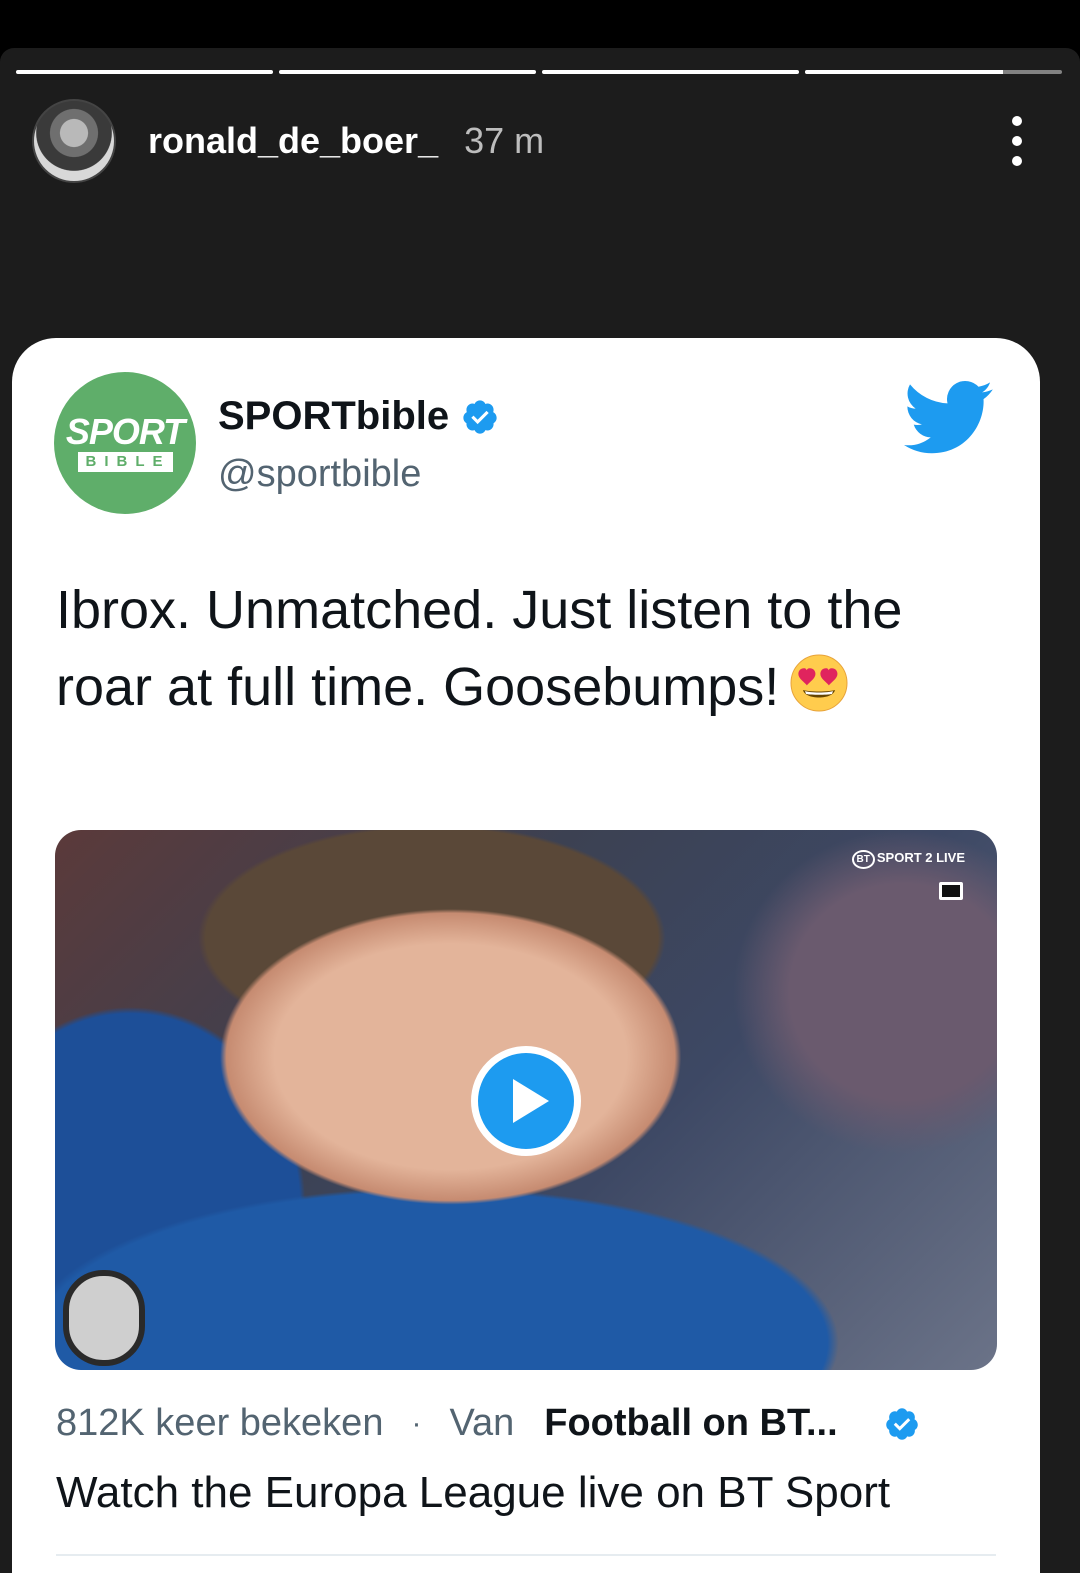 The width and height of the screenshot is (1080, 1573). What do you see at coordinates (948, 417) in the screenshot?
I see `twitter-bird-icon` at bounding box center [948, 417].